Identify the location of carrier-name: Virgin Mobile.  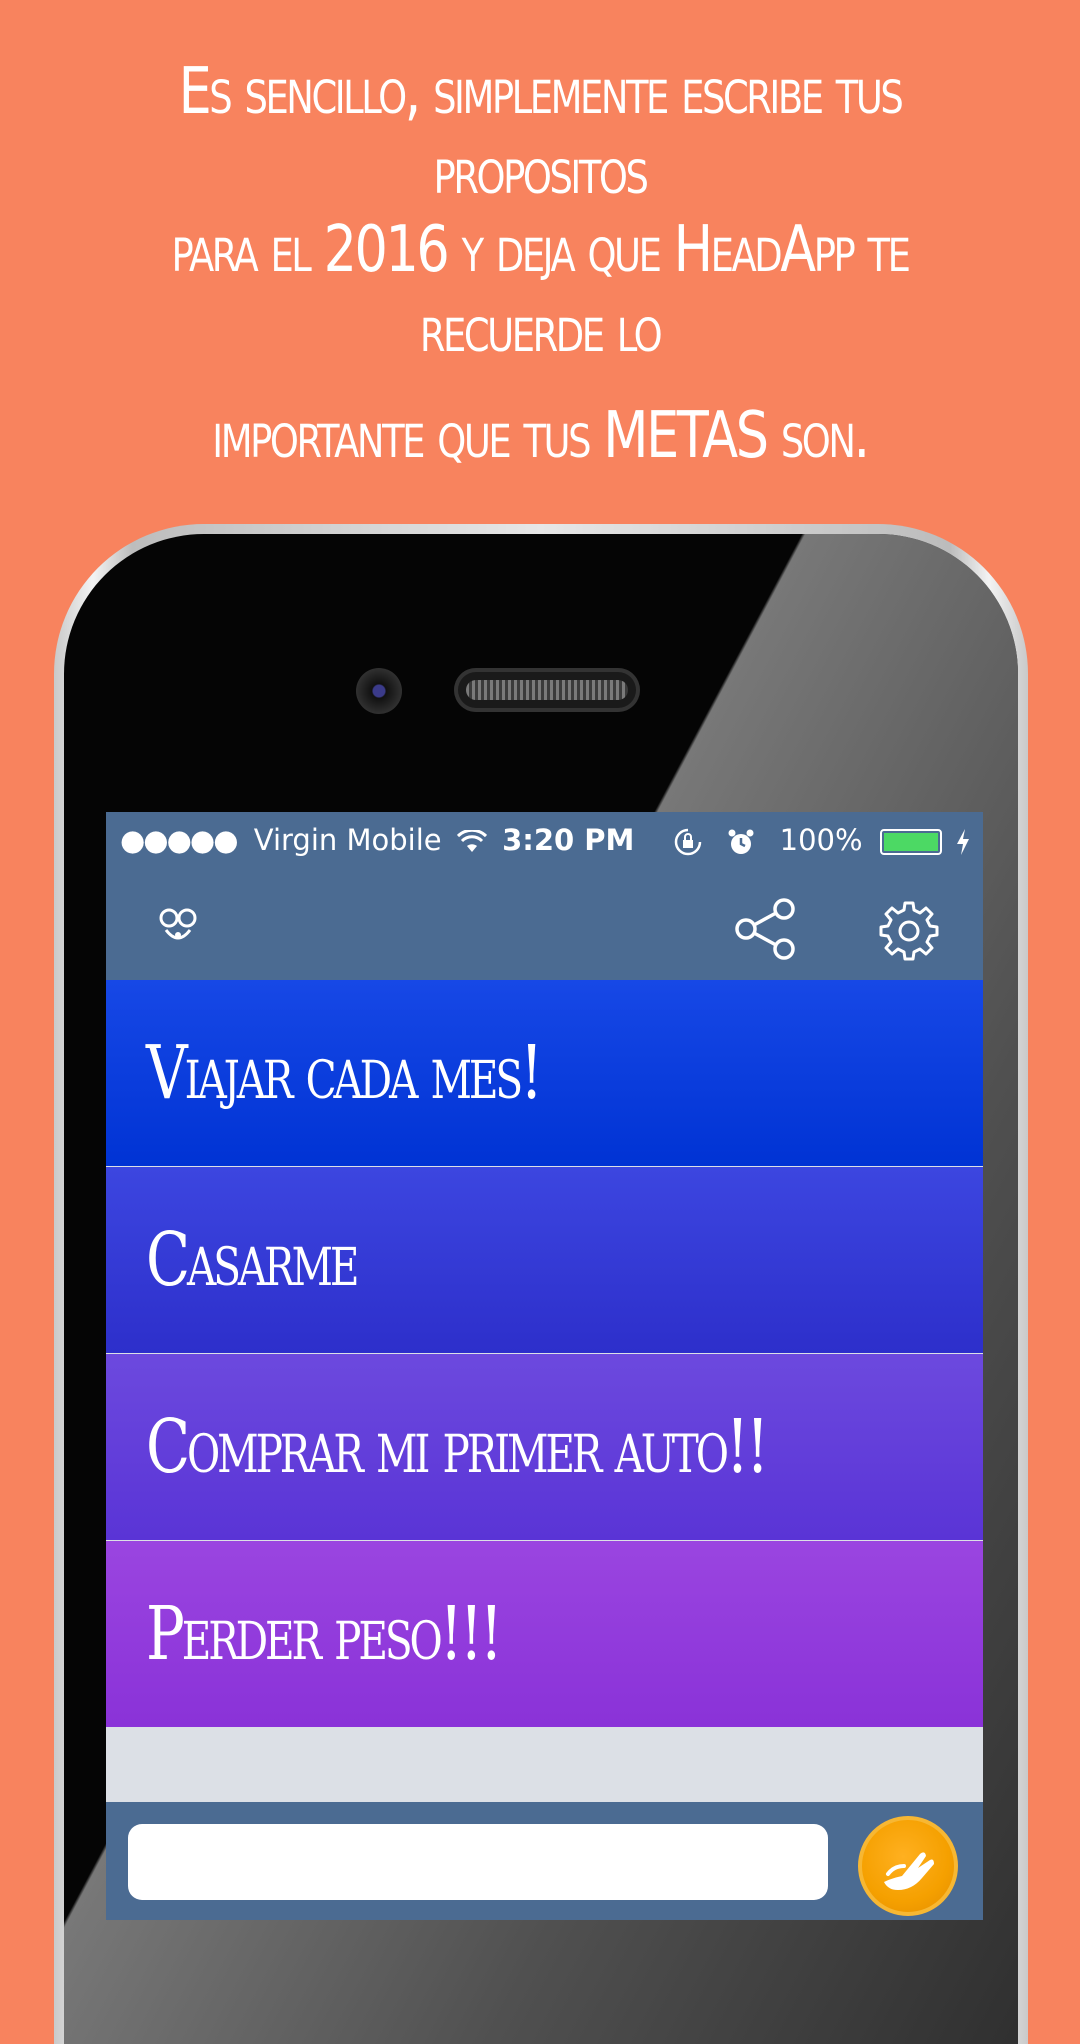
(347, 840).